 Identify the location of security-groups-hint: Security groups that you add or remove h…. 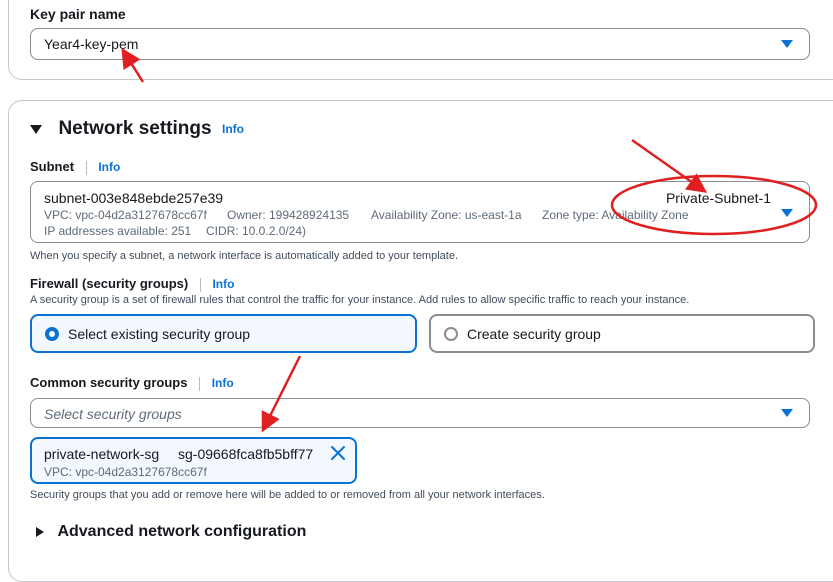
(287, 495).